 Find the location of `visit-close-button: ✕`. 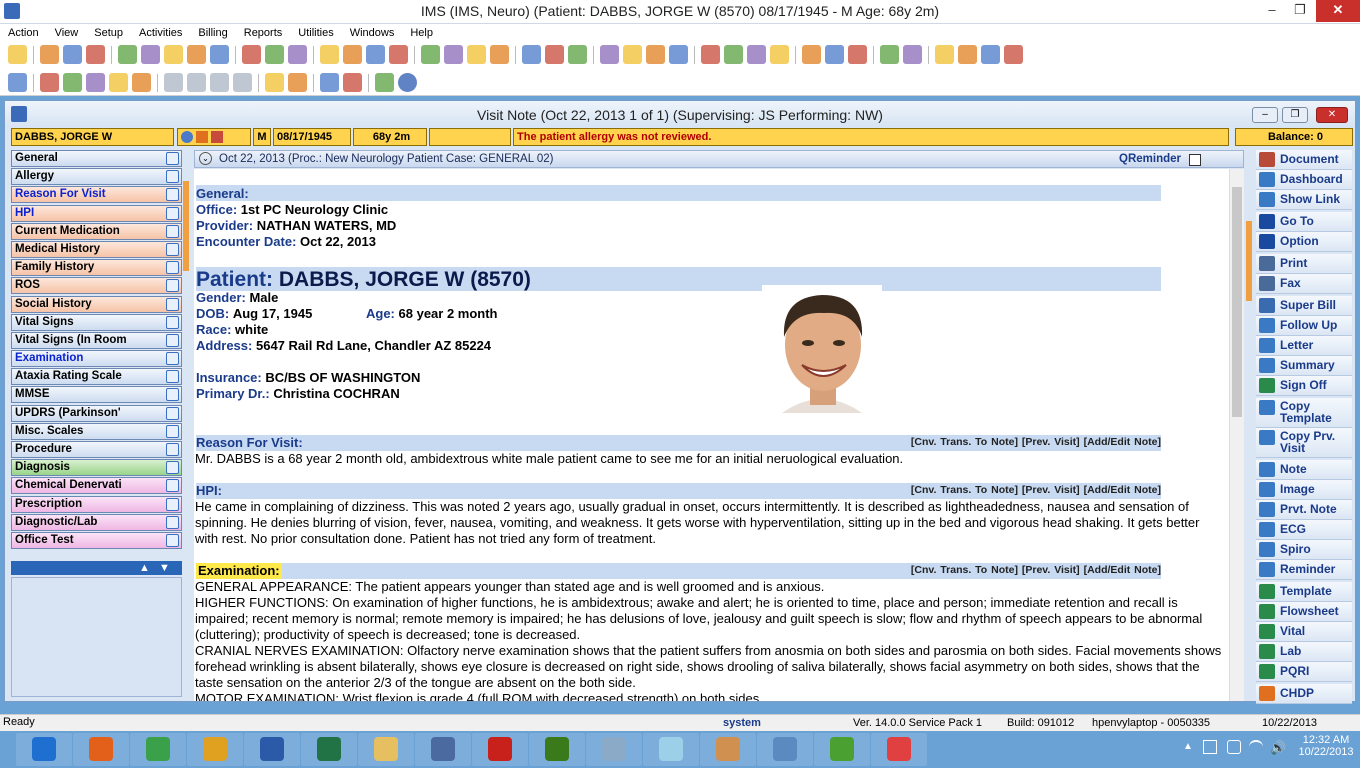

visit-close-button: ✕ is located at coordinates (1332, 115).